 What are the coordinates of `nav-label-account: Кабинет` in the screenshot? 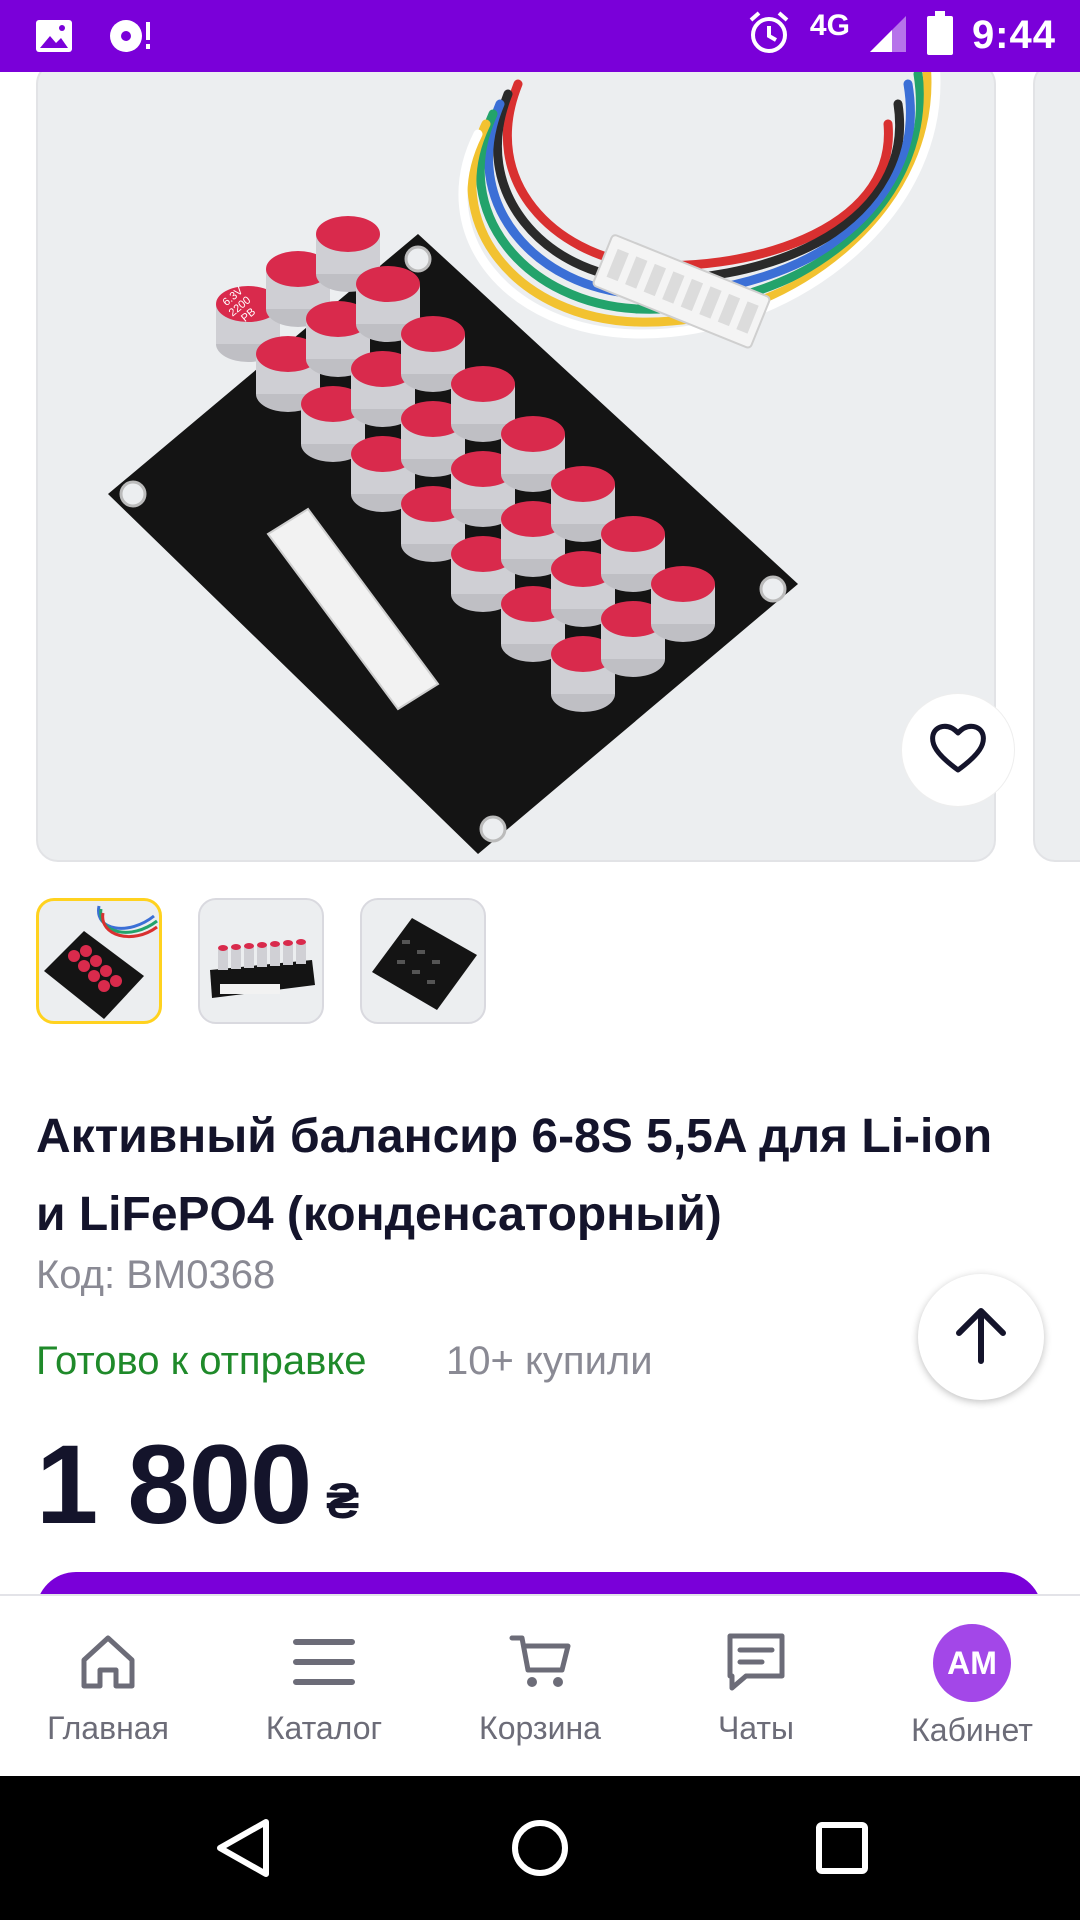 It's located at (972, 1730).